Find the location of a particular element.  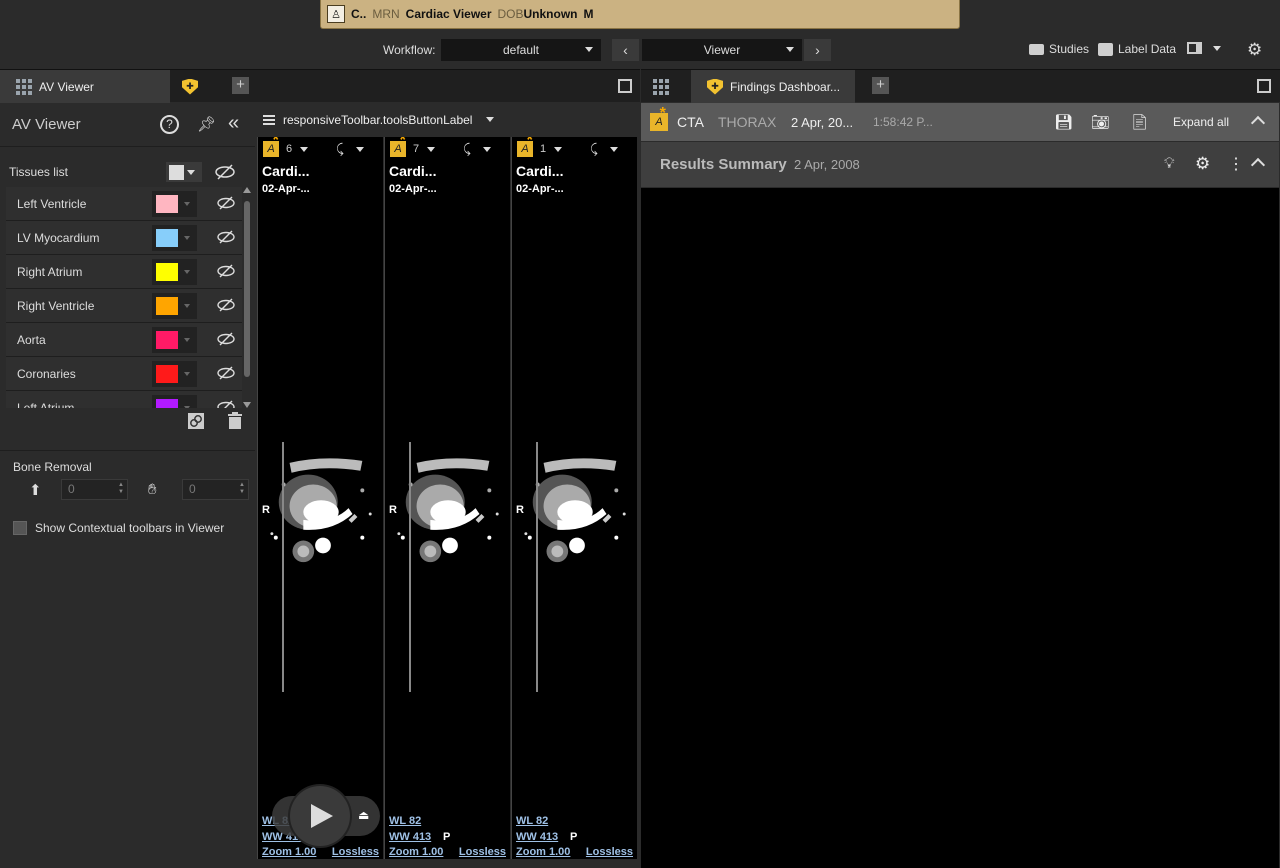

bone-threshold-input-1: 0 ▲ ▼ is located at coordinates (94, 489).